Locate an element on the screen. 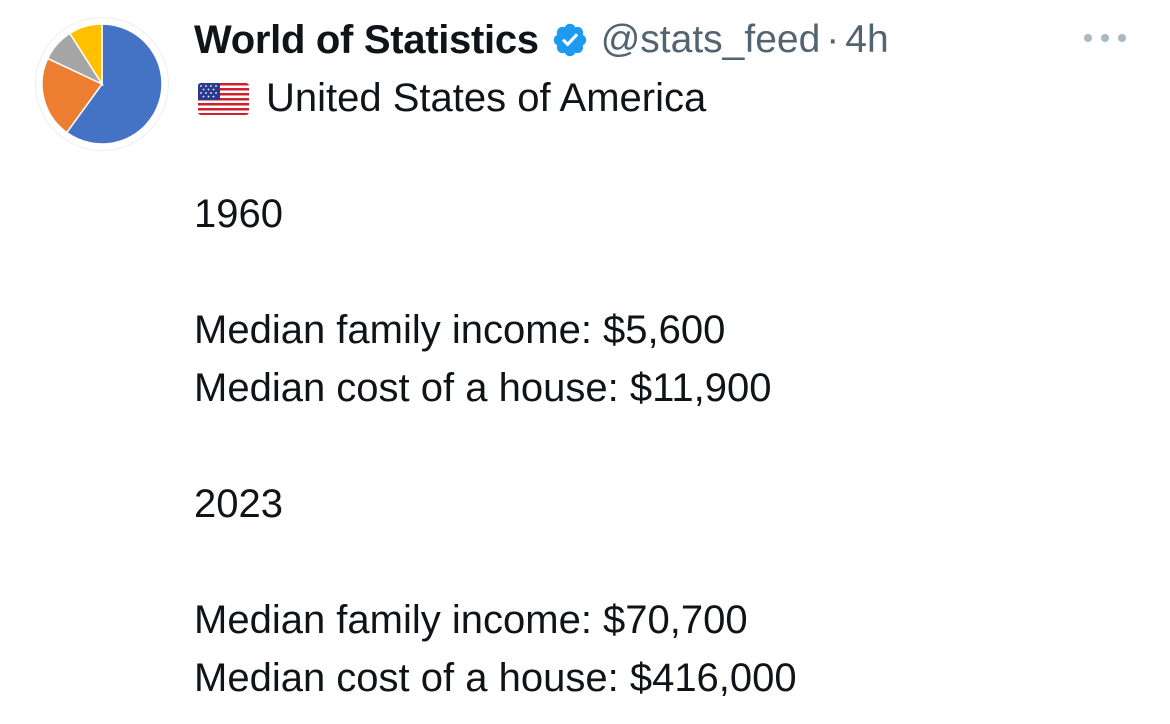 The image size is (1170, 724). user-handle: @stats_feed is located at coordinates (711, 40).